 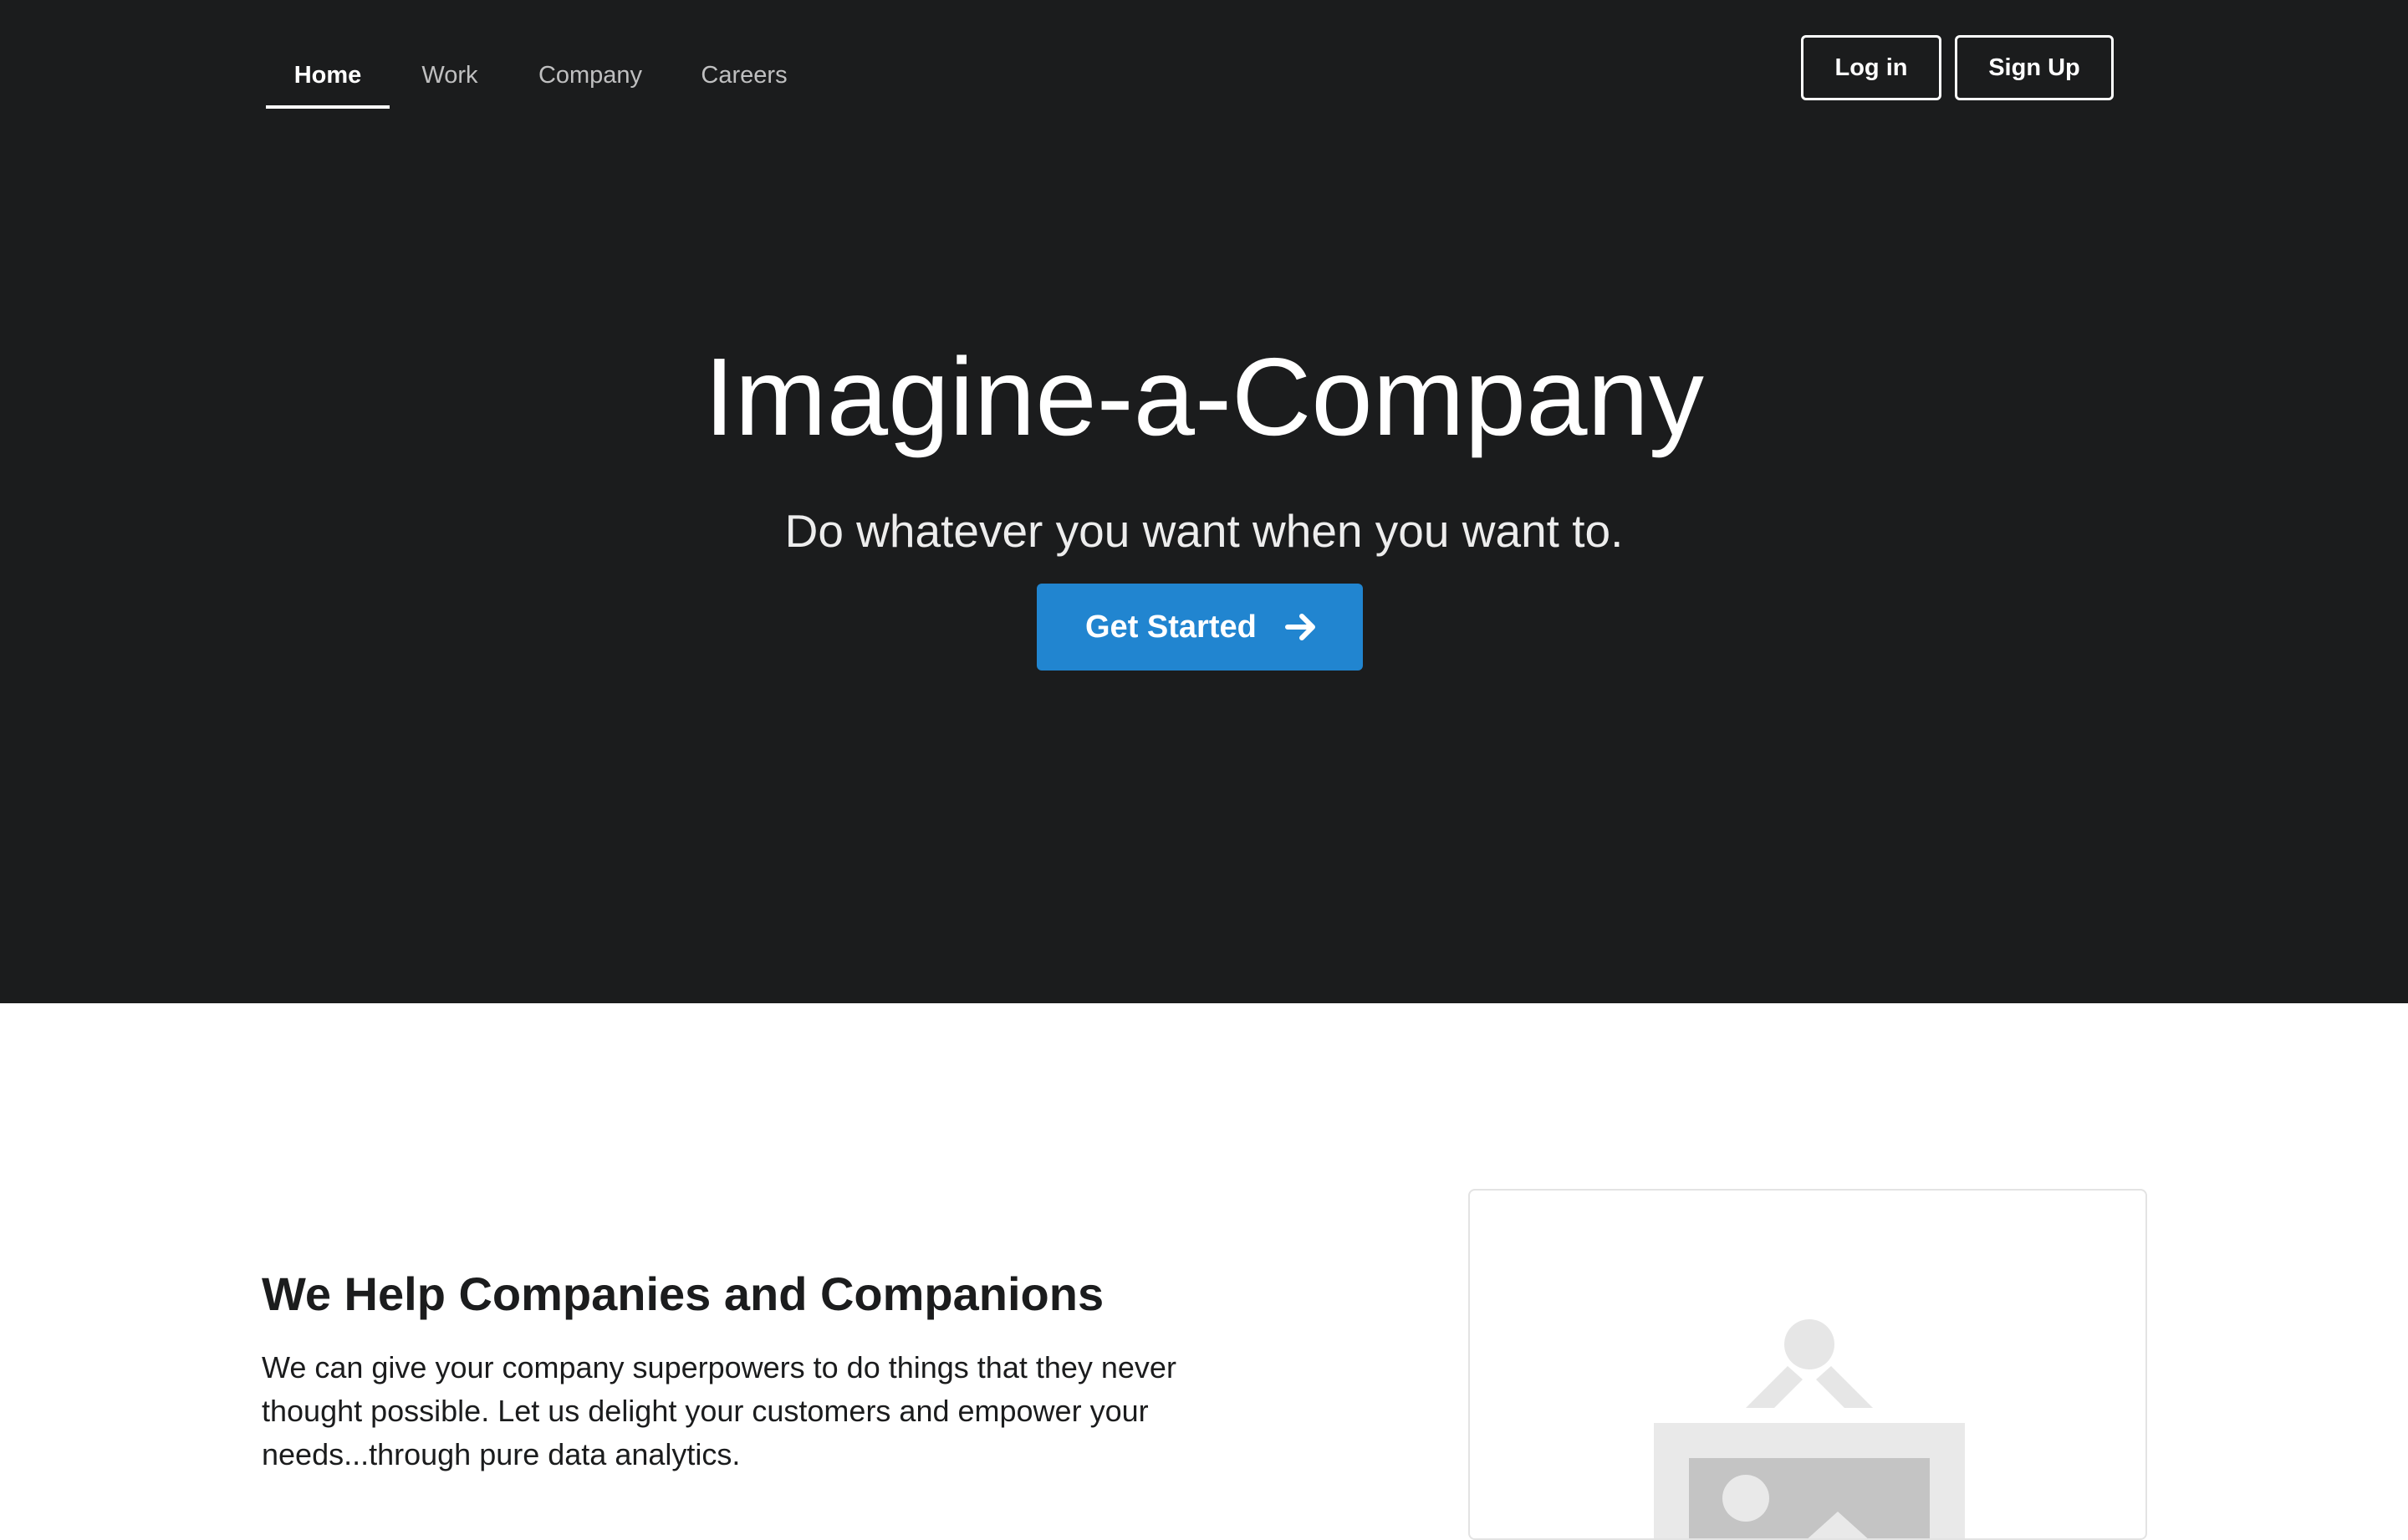 I want to click on image-placeholder-icon, so click(x=1809, y=1428).